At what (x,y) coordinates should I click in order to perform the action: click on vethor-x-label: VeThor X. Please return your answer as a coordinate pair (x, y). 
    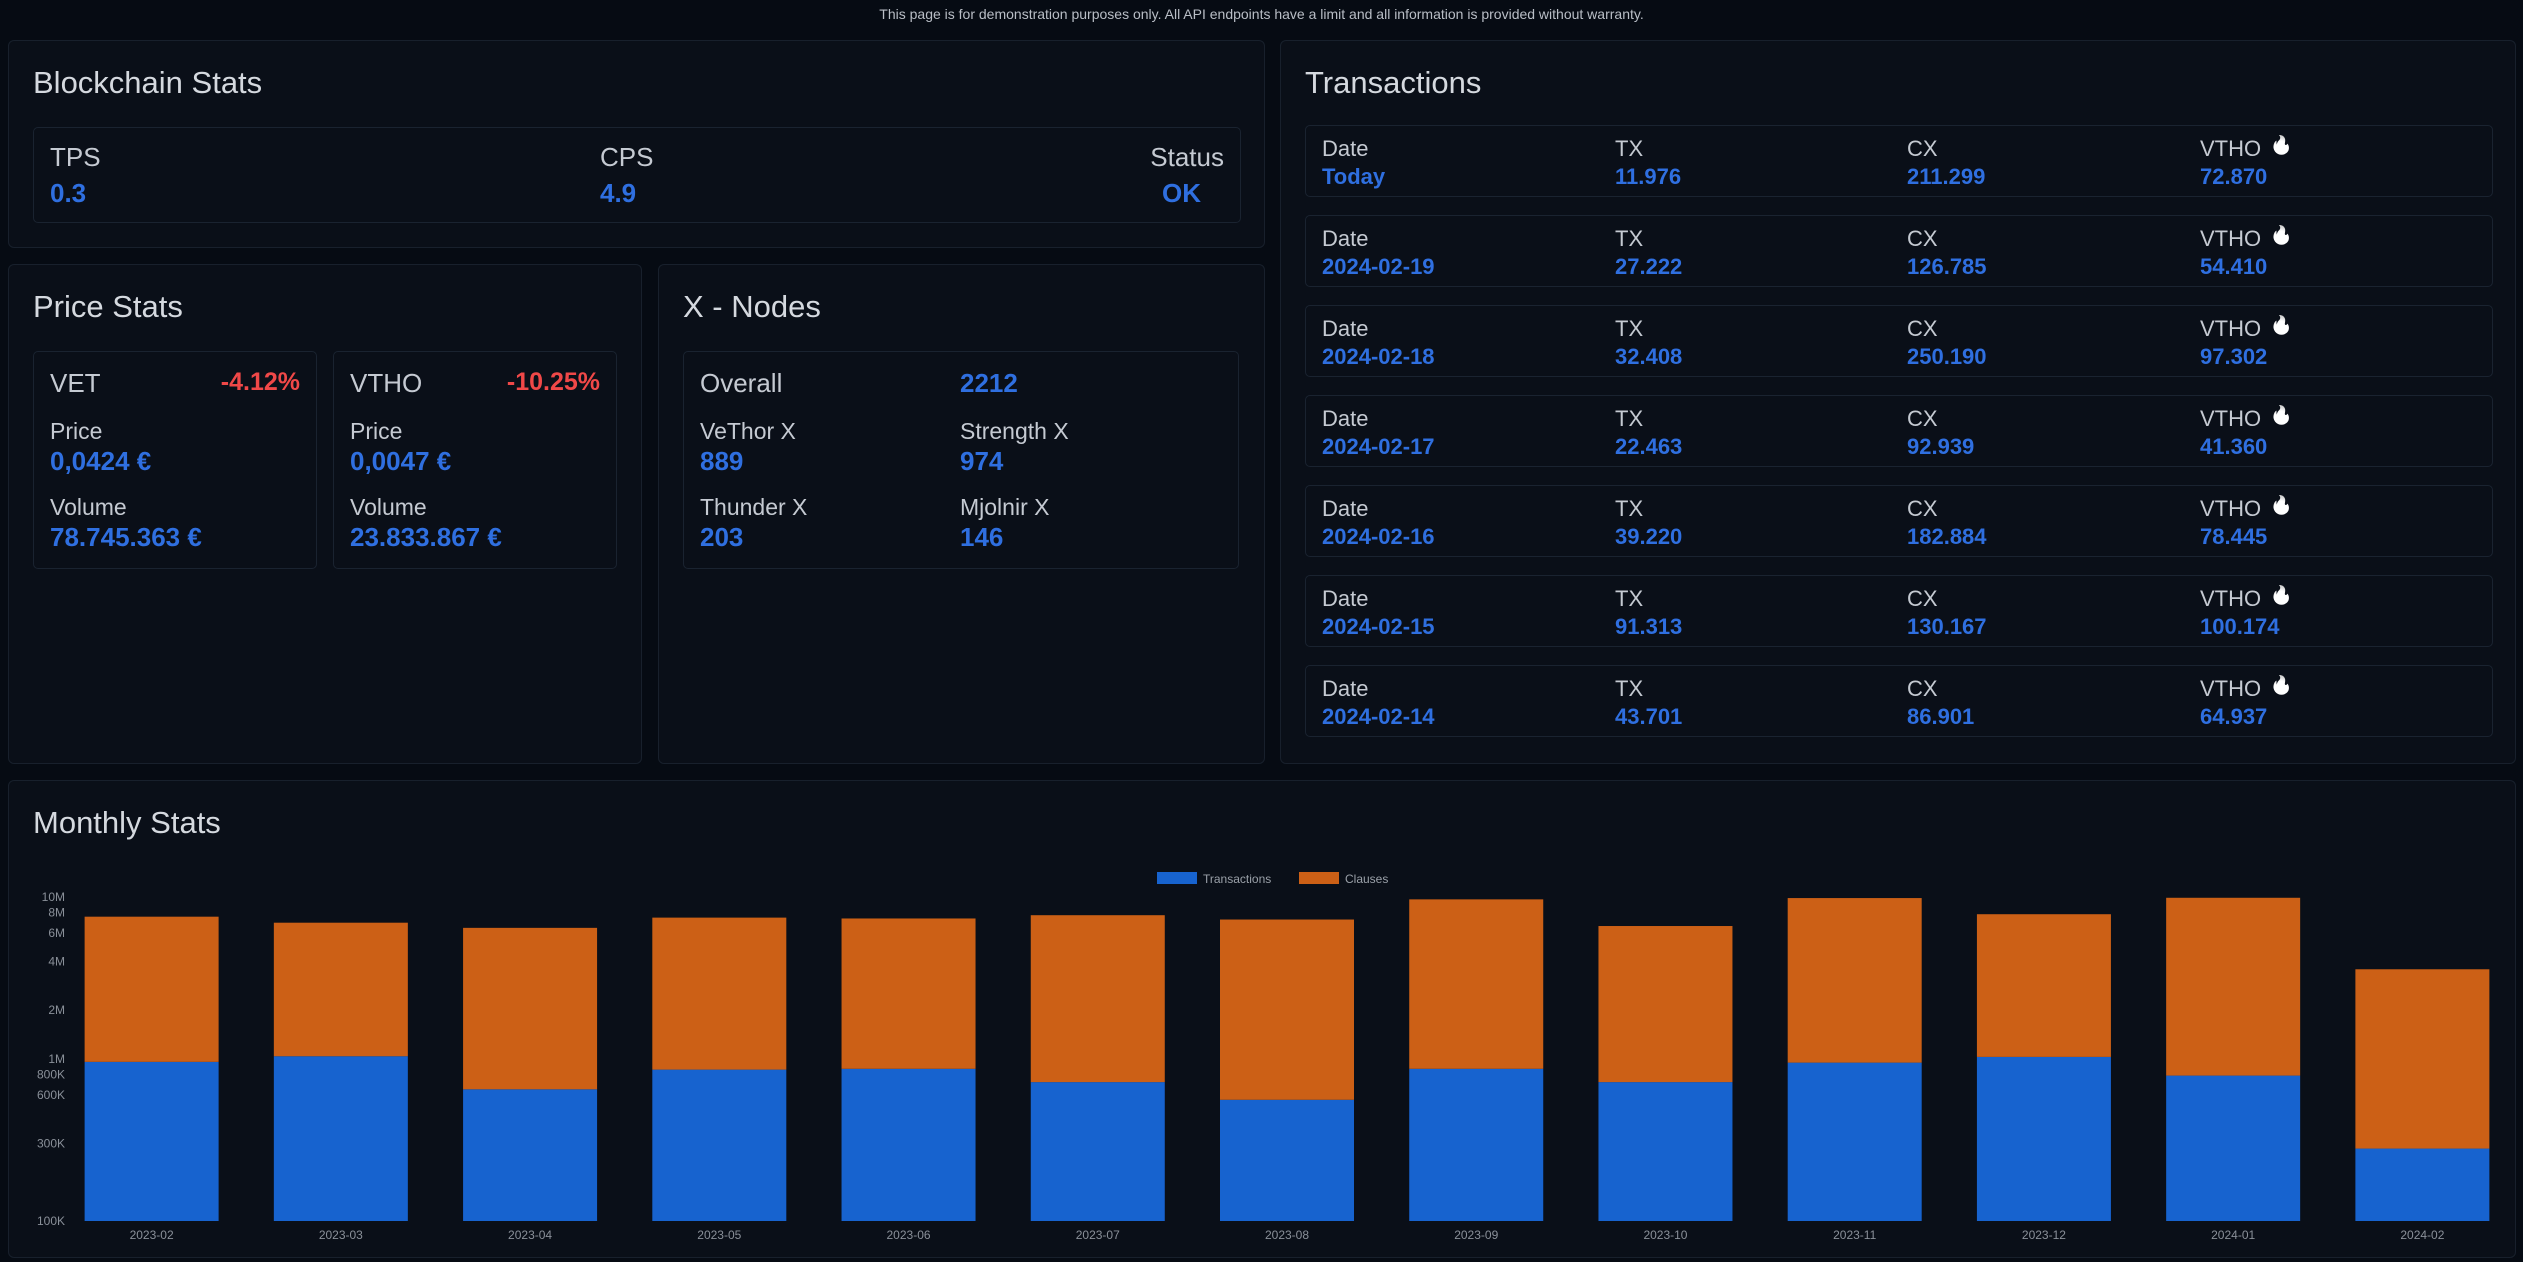
    Looking at the image, I should click on (748, 431).